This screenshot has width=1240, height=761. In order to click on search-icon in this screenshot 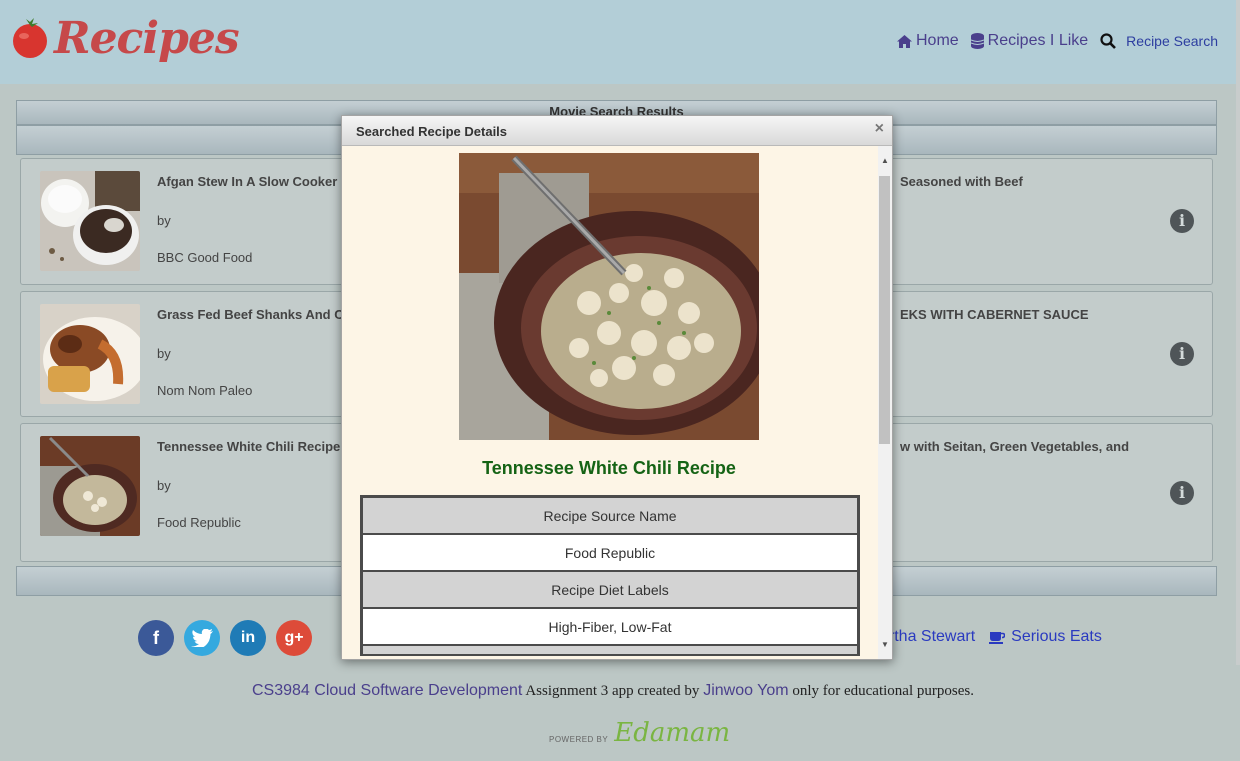, I will do `click(1108, 41)`.